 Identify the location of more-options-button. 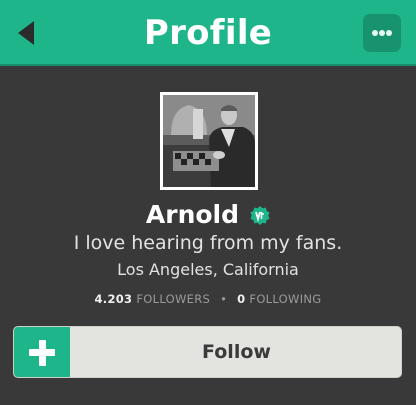
(382, 33).